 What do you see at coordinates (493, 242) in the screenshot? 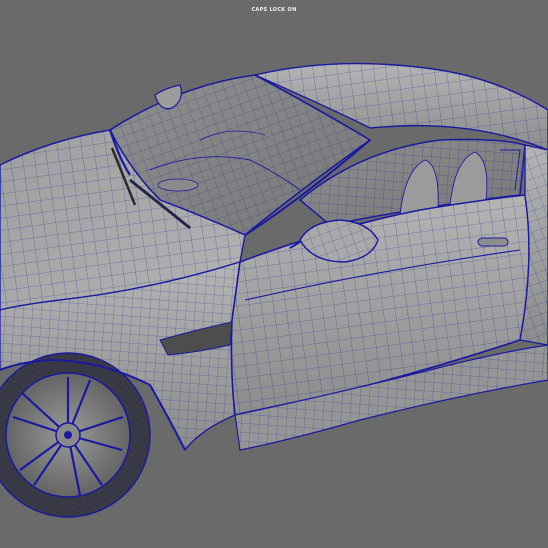
I see `door-handle` at bounding box center [493, 242].